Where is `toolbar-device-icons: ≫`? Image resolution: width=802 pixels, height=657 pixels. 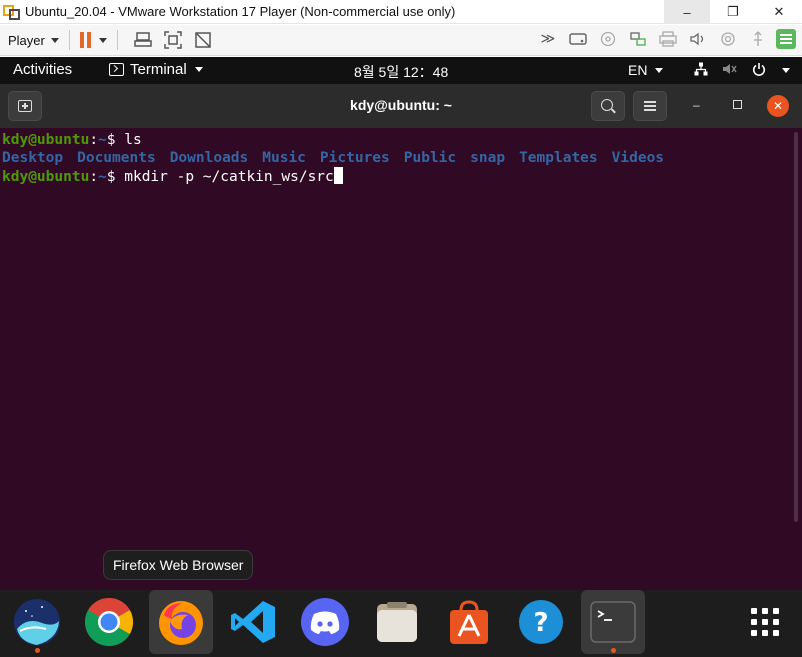
toolbar-device-icons: ≫ is located at coordinates (666, 39).